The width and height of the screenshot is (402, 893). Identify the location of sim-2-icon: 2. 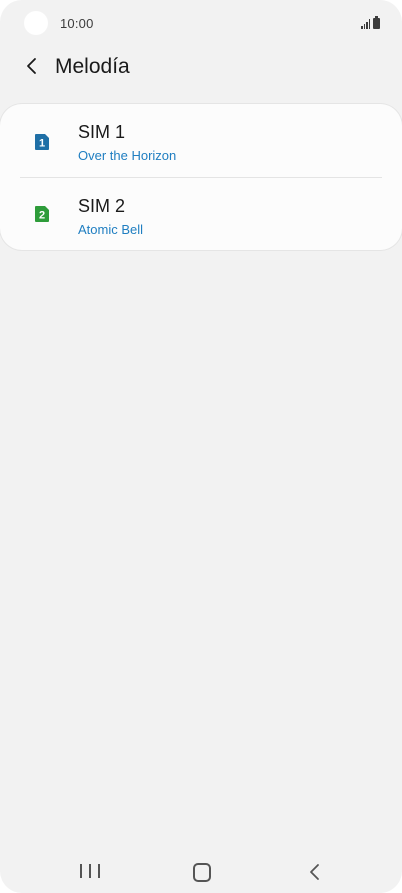
(42, 214).